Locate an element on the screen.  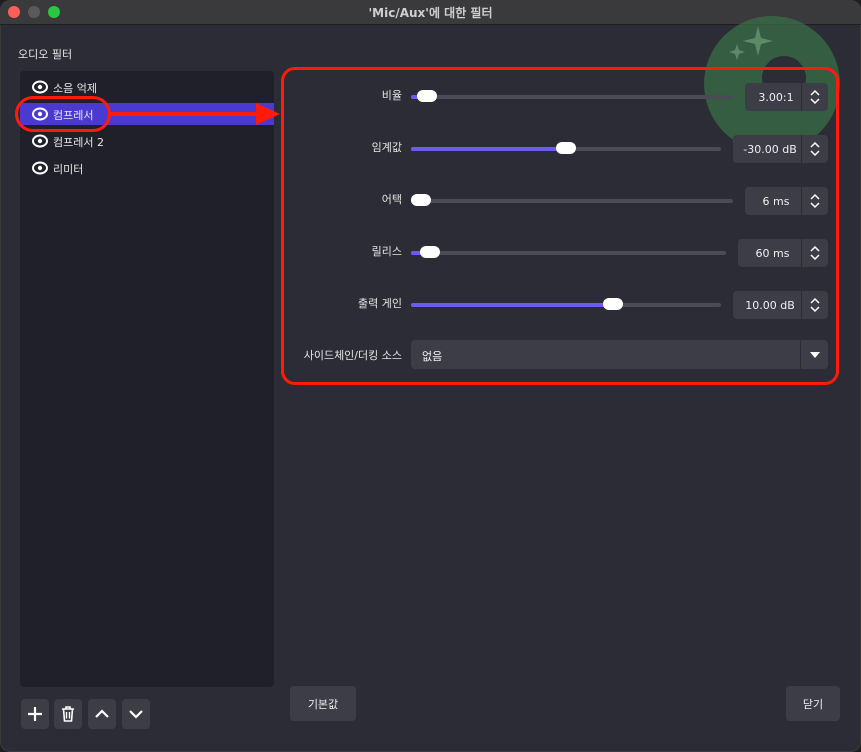
chevron-up-icon is located at coordinates (102, 713).